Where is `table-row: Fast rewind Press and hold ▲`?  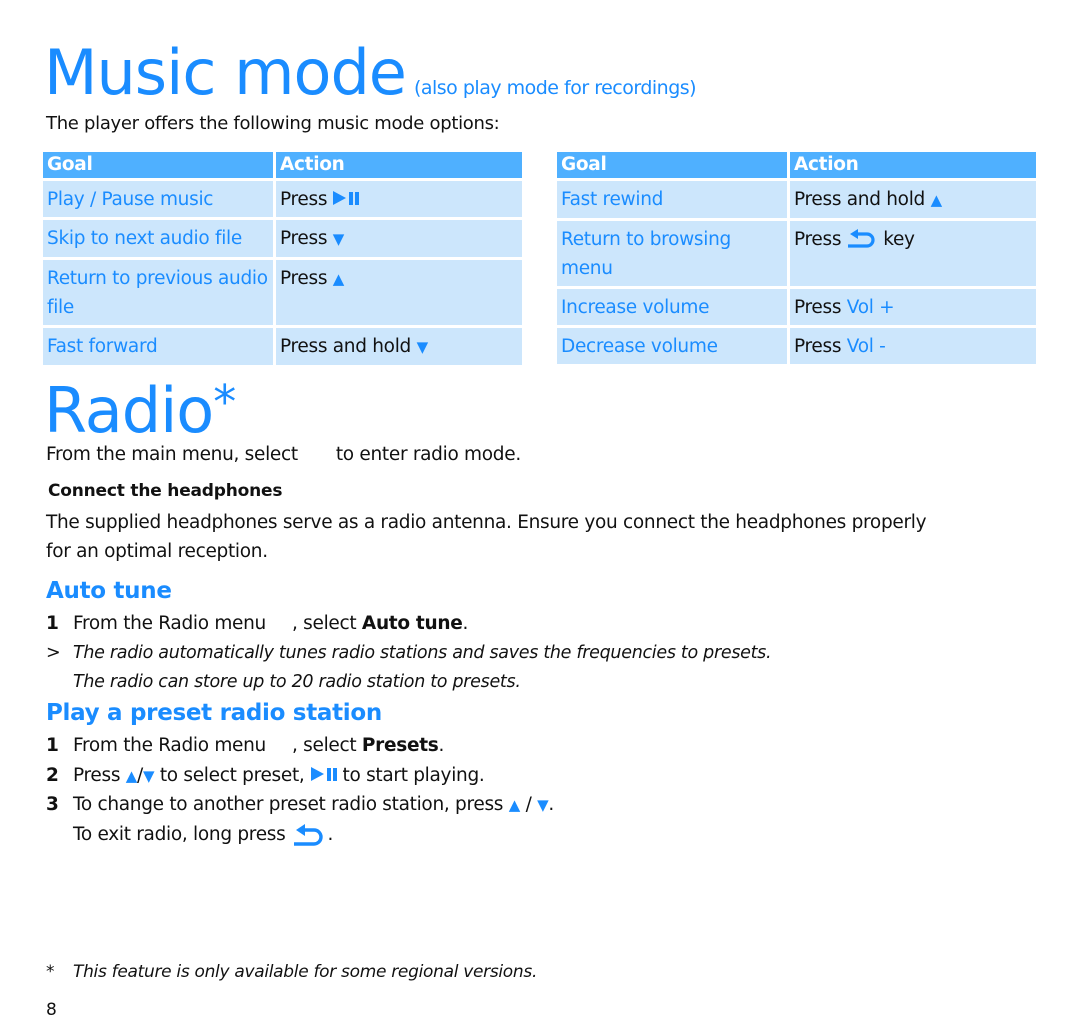 table-row: Fast rewind Press and hold ▲ is located at coordinates (796, 199).